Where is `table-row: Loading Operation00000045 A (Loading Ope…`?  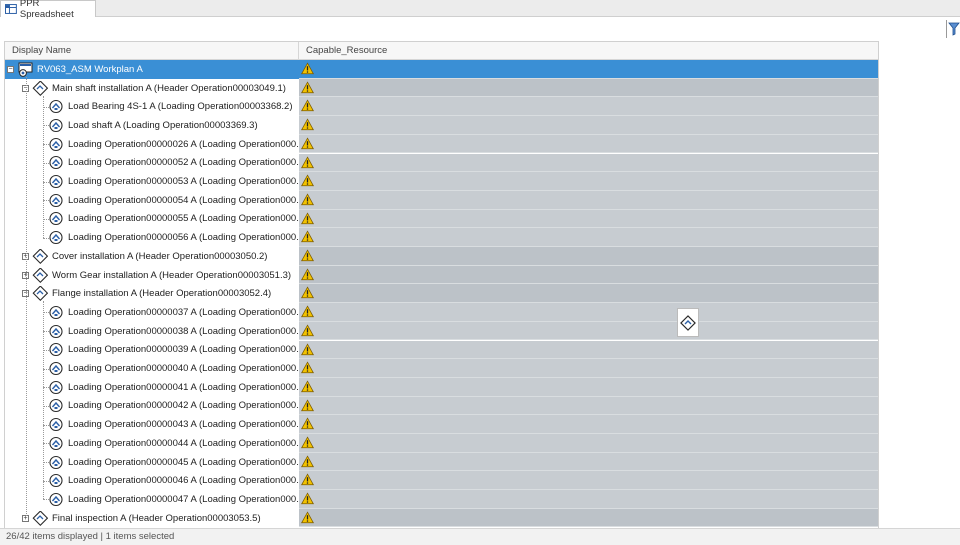
table-row: Loading Operation00000045 A (Loading Ope… is located at coordinates (441, 462).